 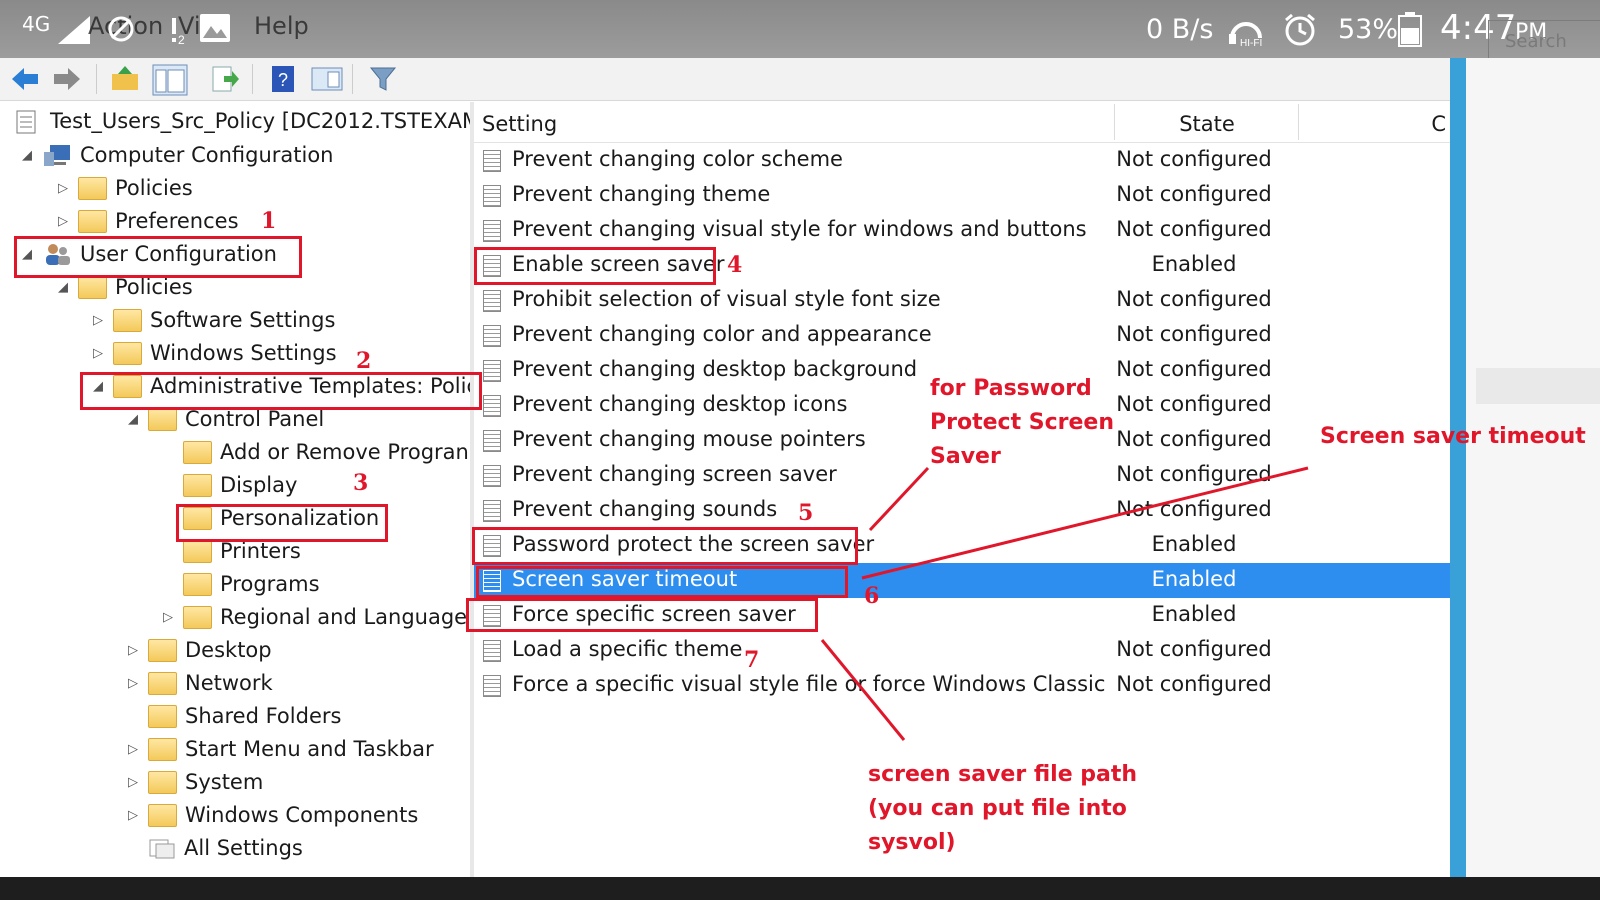 I want to click on annotation-lines, so click(x=1064, y=603).